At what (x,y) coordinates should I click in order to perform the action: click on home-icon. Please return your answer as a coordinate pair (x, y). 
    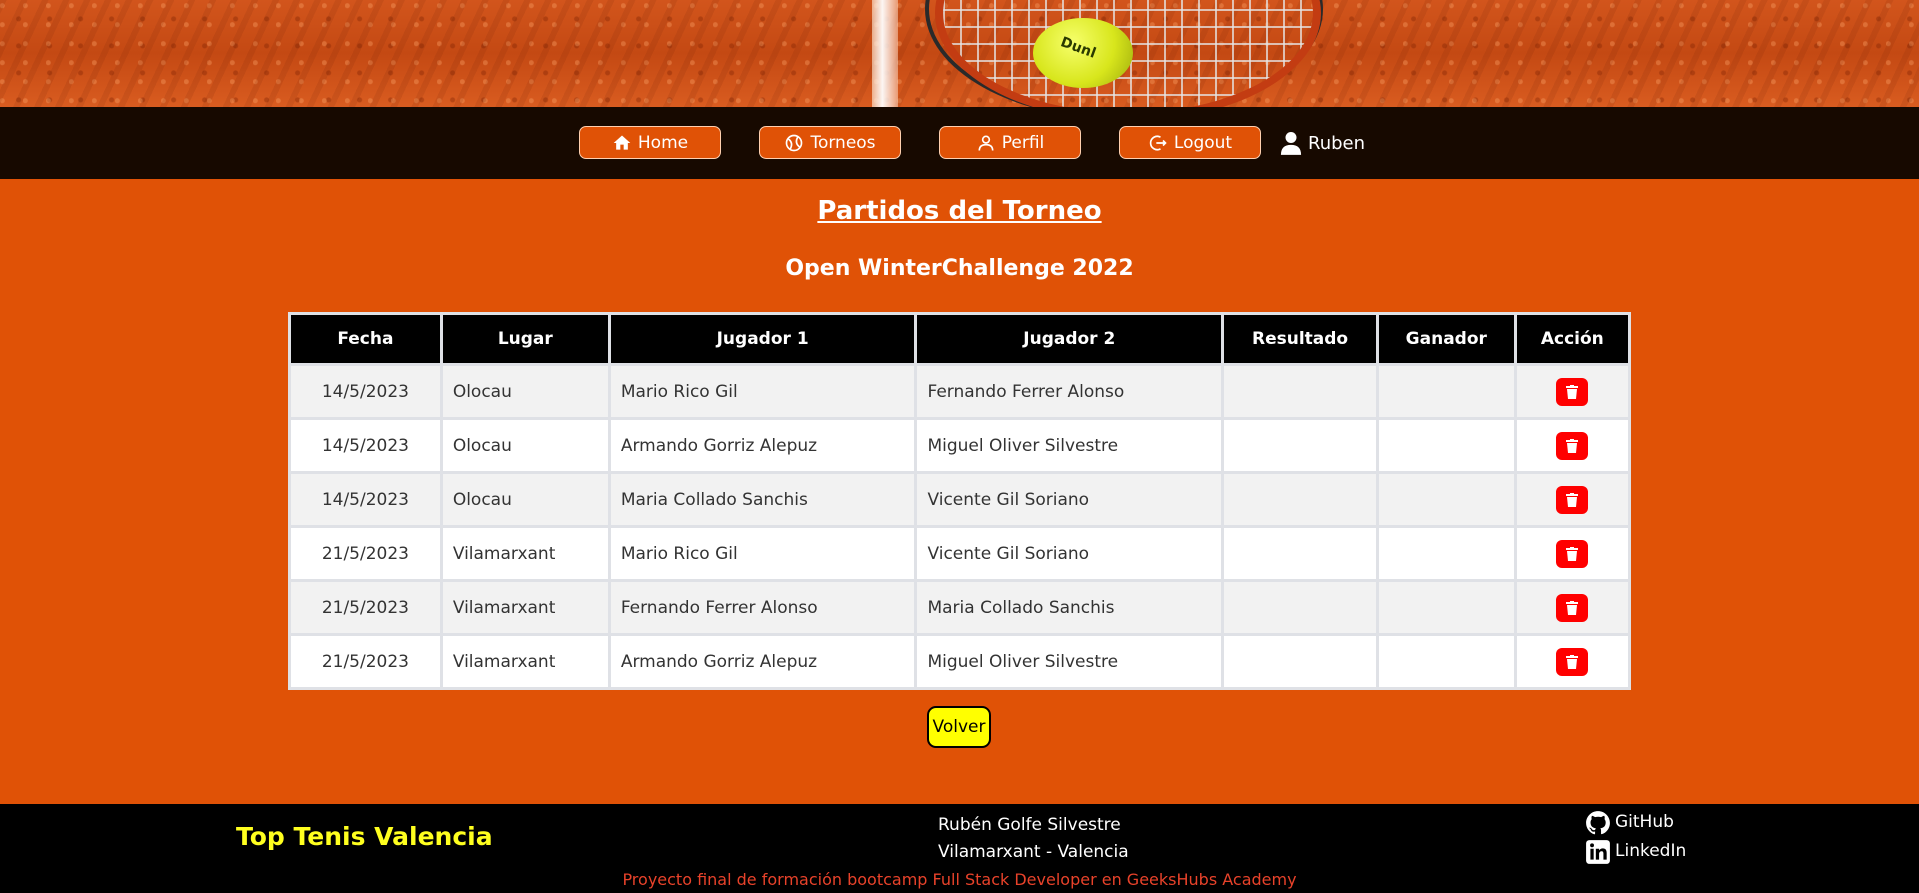
    Looking at the image, I should click on (622, 142).